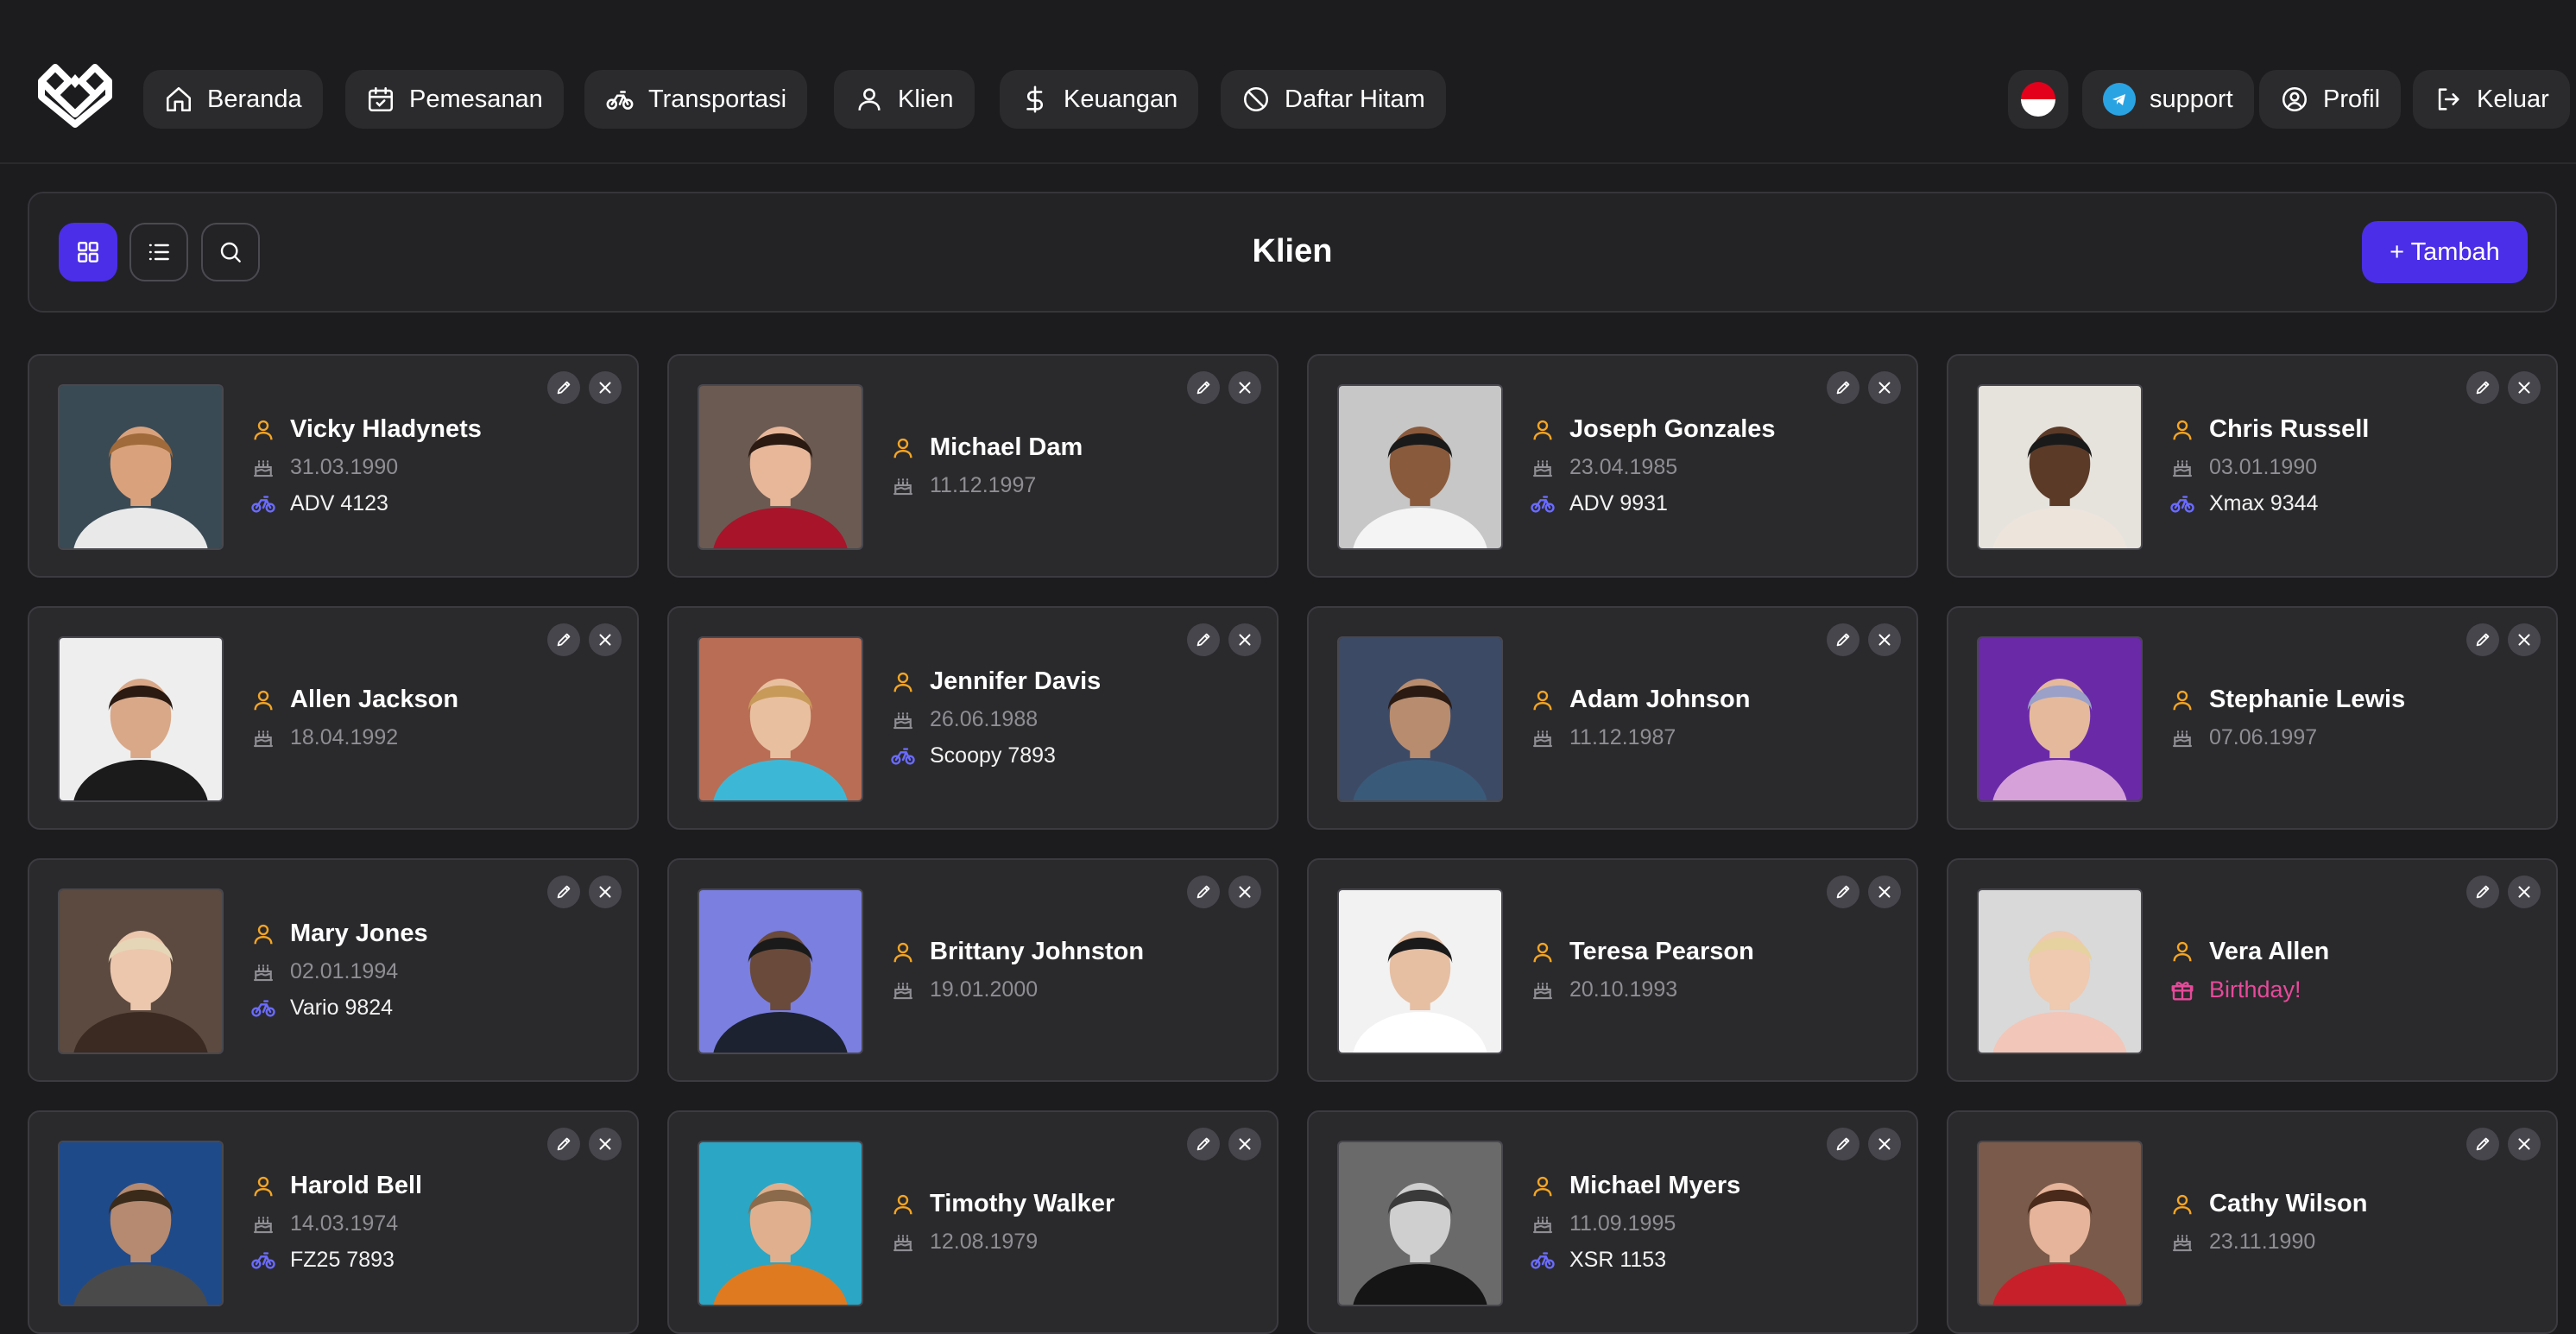 Image resolution: width=2576 pixels, height=1334 pixels. Describe the element at coordinates (2328, 466) in the screenshot. I see `client-info: Chris Russell 03.01.1990 Xmax 9344` at that location.